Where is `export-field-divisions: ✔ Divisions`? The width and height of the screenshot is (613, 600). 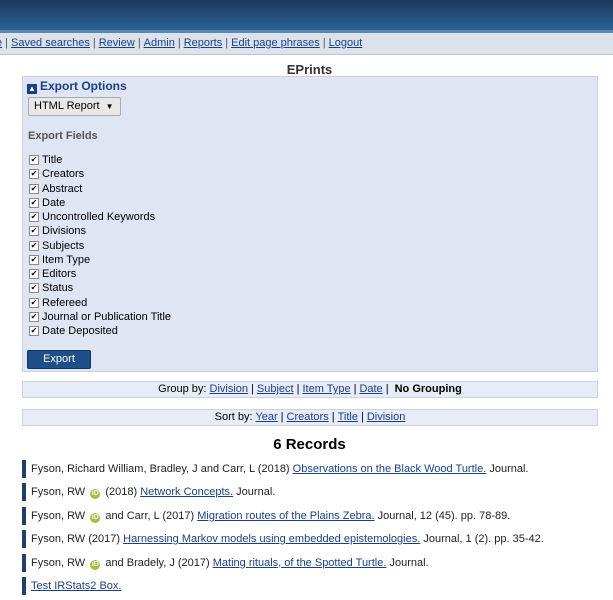
export-field-divisions: ✔ Divisions is located at coordinates (100, 231).